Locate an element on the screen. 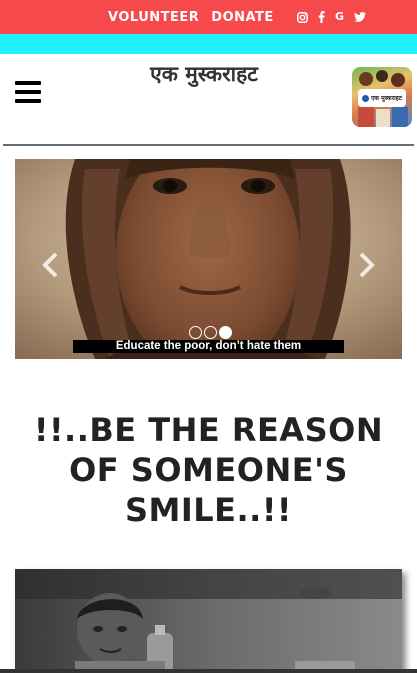  top-bar: VOLUNTEER DONATE G is located at coordinates (208, 17).